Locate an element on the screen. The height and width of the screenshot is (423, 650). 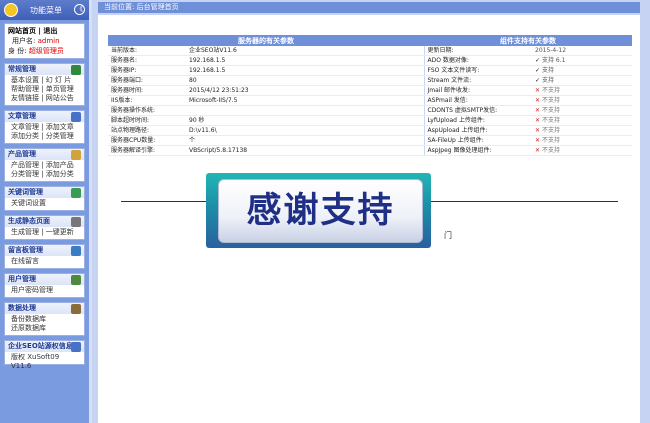
menu-group: 数据处理 备份数据库 还原数据库 is located at coordinates (44, 319).